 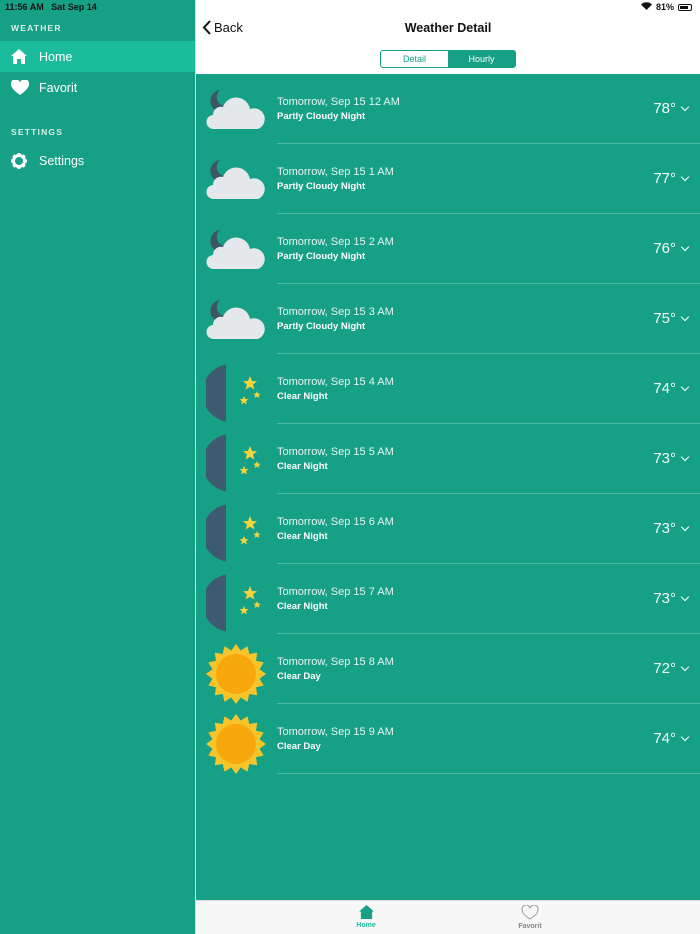 What do you see at coordinates (335, 452) in the screenshot?
I see `row-time: Tomorrow, Sep 15 5 AM` at bounding box center [335, 452].